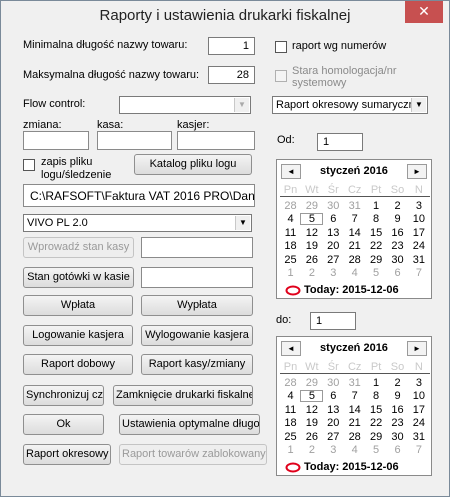 The height and width of the screenshot is (497, 450). Describe the element at coordinates (197, 364) in the screenshot. I see `register-shift-report-button: Raport kasy/zmiany` at that location.